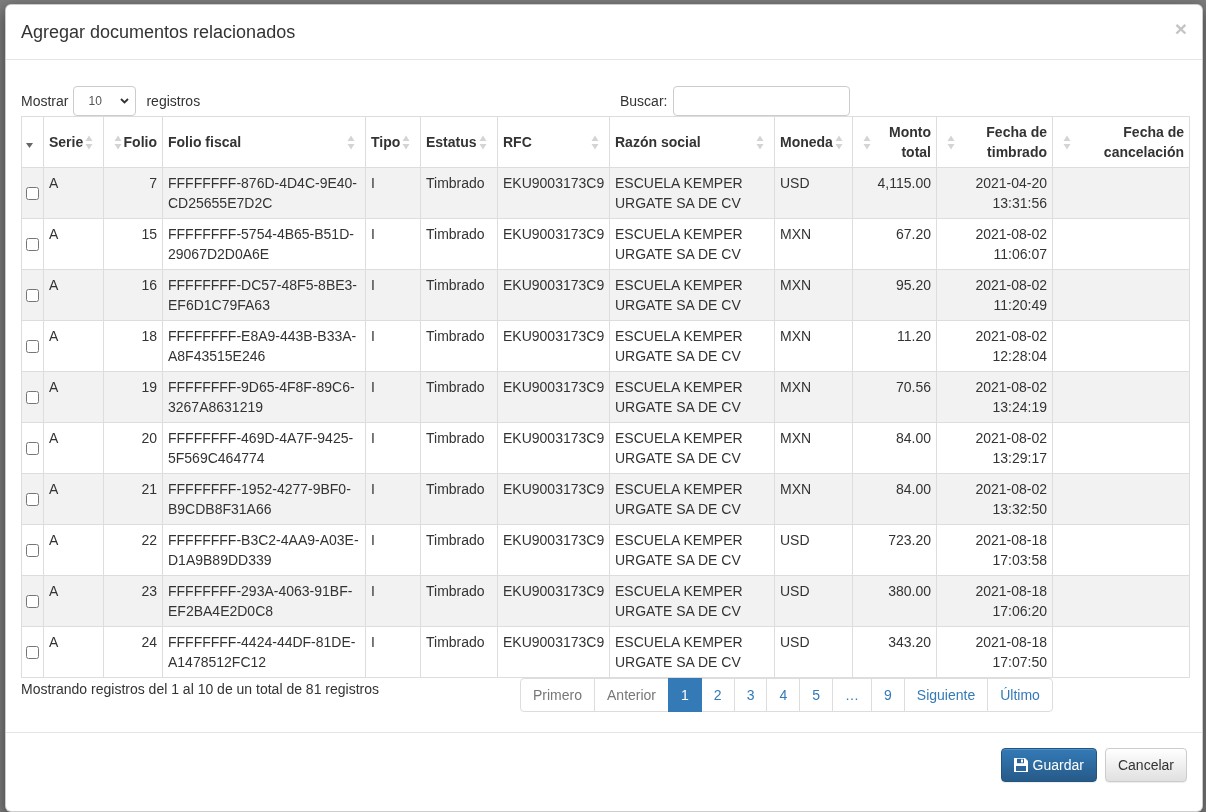 The width and height of the screenshot is (1206, 812). I want to click on table-cell: 21, so click(133, 499).